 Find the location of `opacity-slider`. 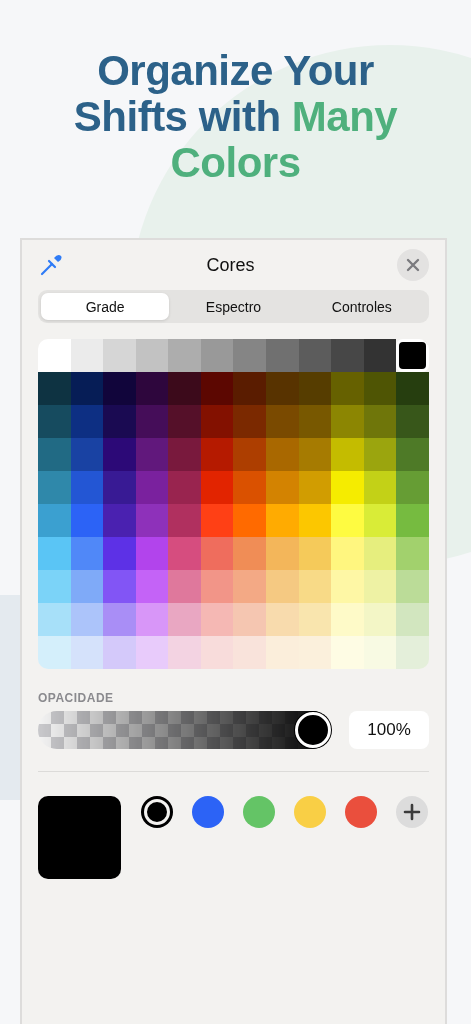

opacity-slider is located at coordinates (185, 730).